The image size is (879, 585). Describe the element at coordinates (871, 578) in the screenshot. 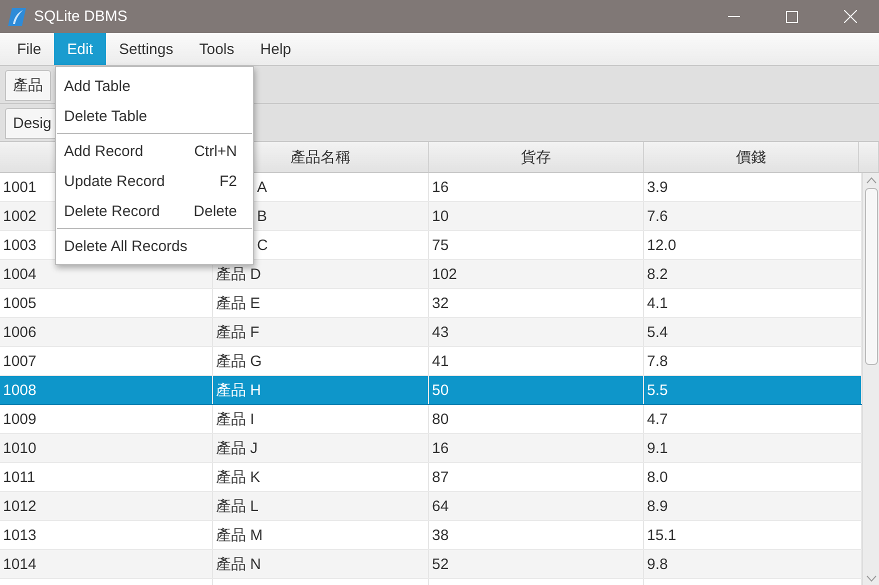

I see `scroll-down-icon` at that location.